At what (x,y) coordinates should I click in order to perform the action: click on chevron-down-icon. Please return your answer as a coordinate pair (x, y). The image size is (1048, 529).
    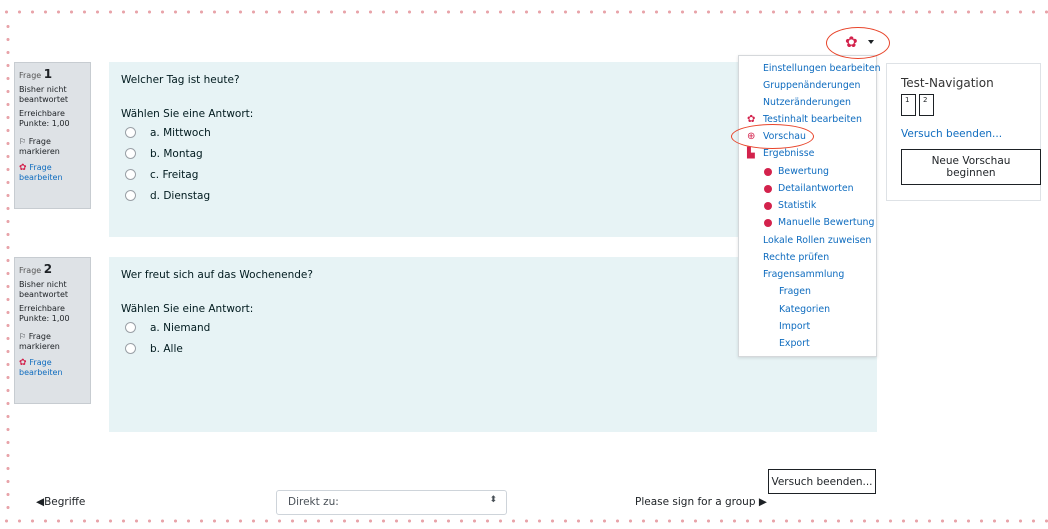
    Looking at the image, I should click on (871, 42).